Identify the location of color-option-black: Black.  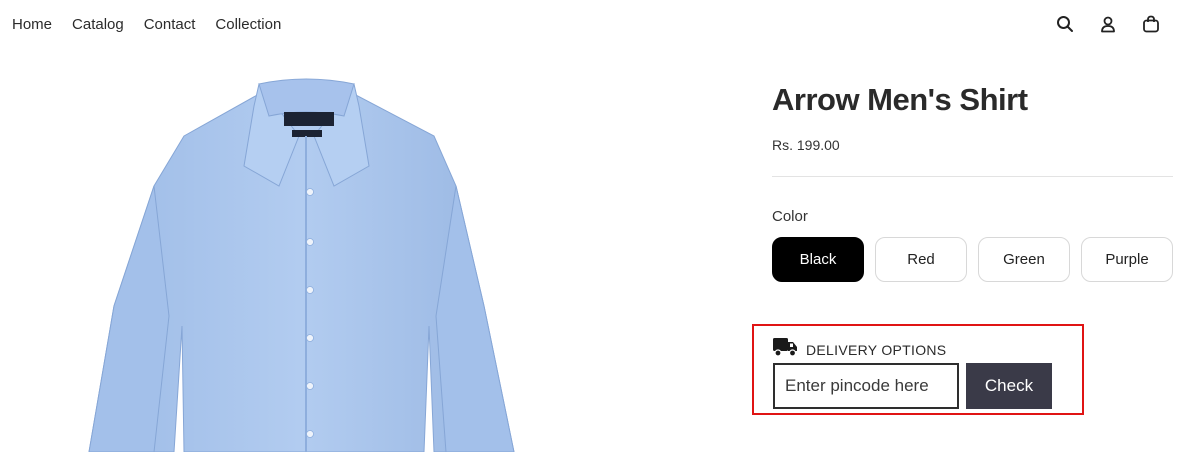
(818, 259).